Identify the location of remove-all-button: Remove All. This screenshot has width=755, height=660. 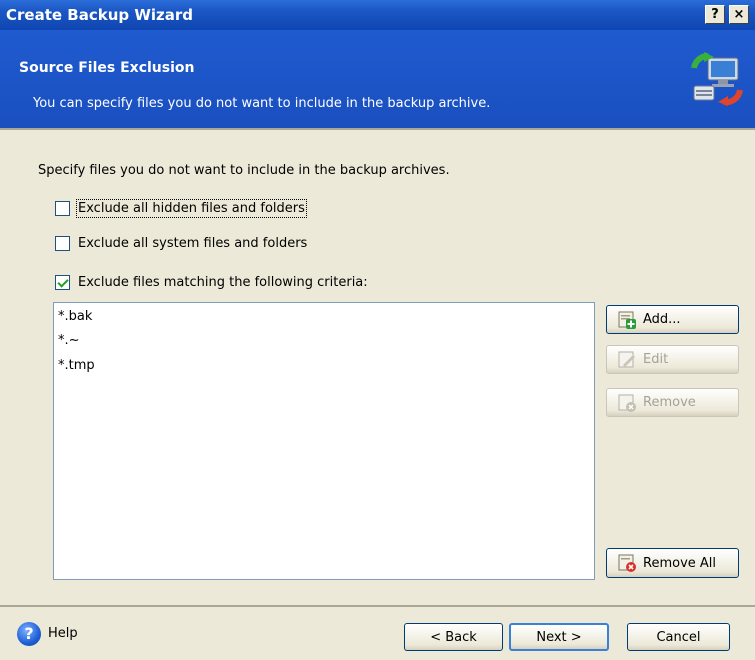
(672, 563).